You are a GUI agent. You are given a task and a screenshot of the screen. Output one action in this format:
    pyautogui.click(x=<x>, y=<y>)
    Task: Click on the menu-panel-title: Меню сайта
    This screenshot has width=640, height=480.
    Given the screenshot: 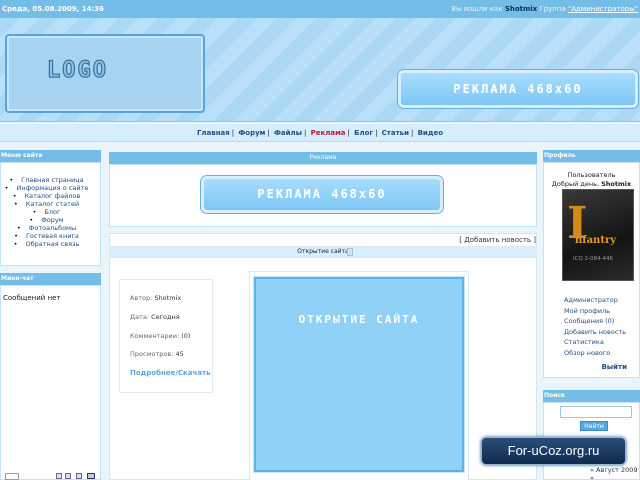 What is the action you would take?
    pyautogui.click(x=50, y=156)
    